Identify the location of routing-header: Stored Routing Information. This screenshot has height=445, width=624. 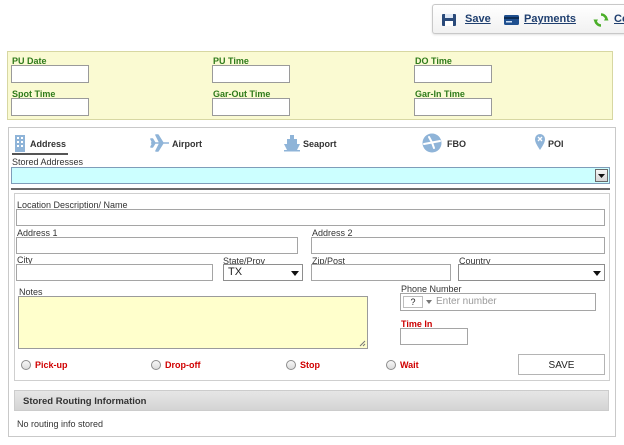
(311, 400).